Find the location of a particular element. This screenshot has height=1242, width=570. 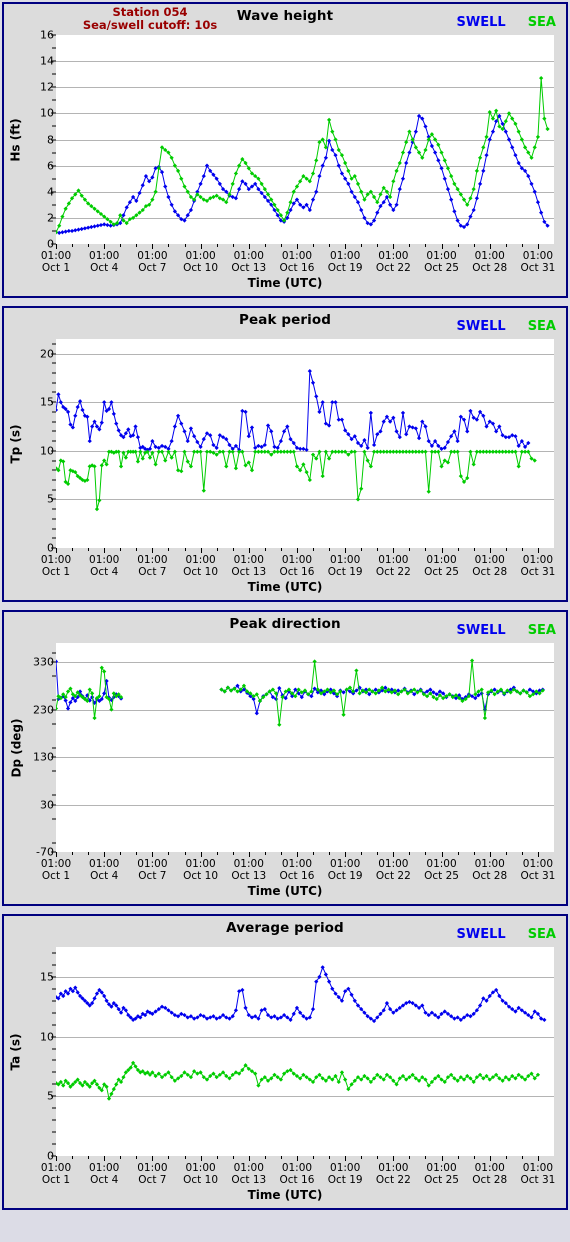

y-tick-label: 15 is located at coordinates (47, 977).